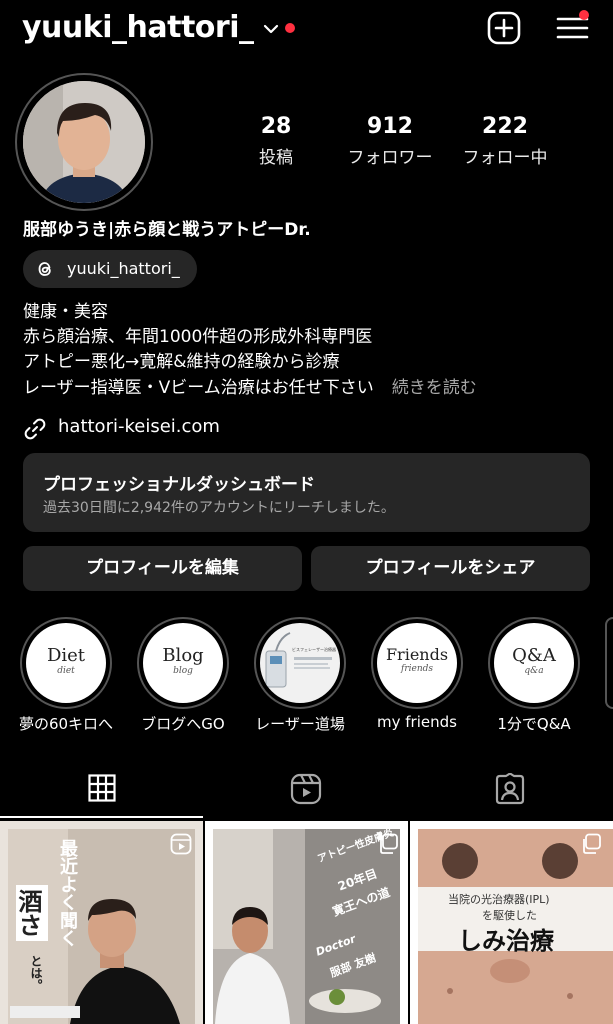 Image resolution: width=613 pixels, height=1024 pixels. I want to click on profile-tabs, so click(306, 790).